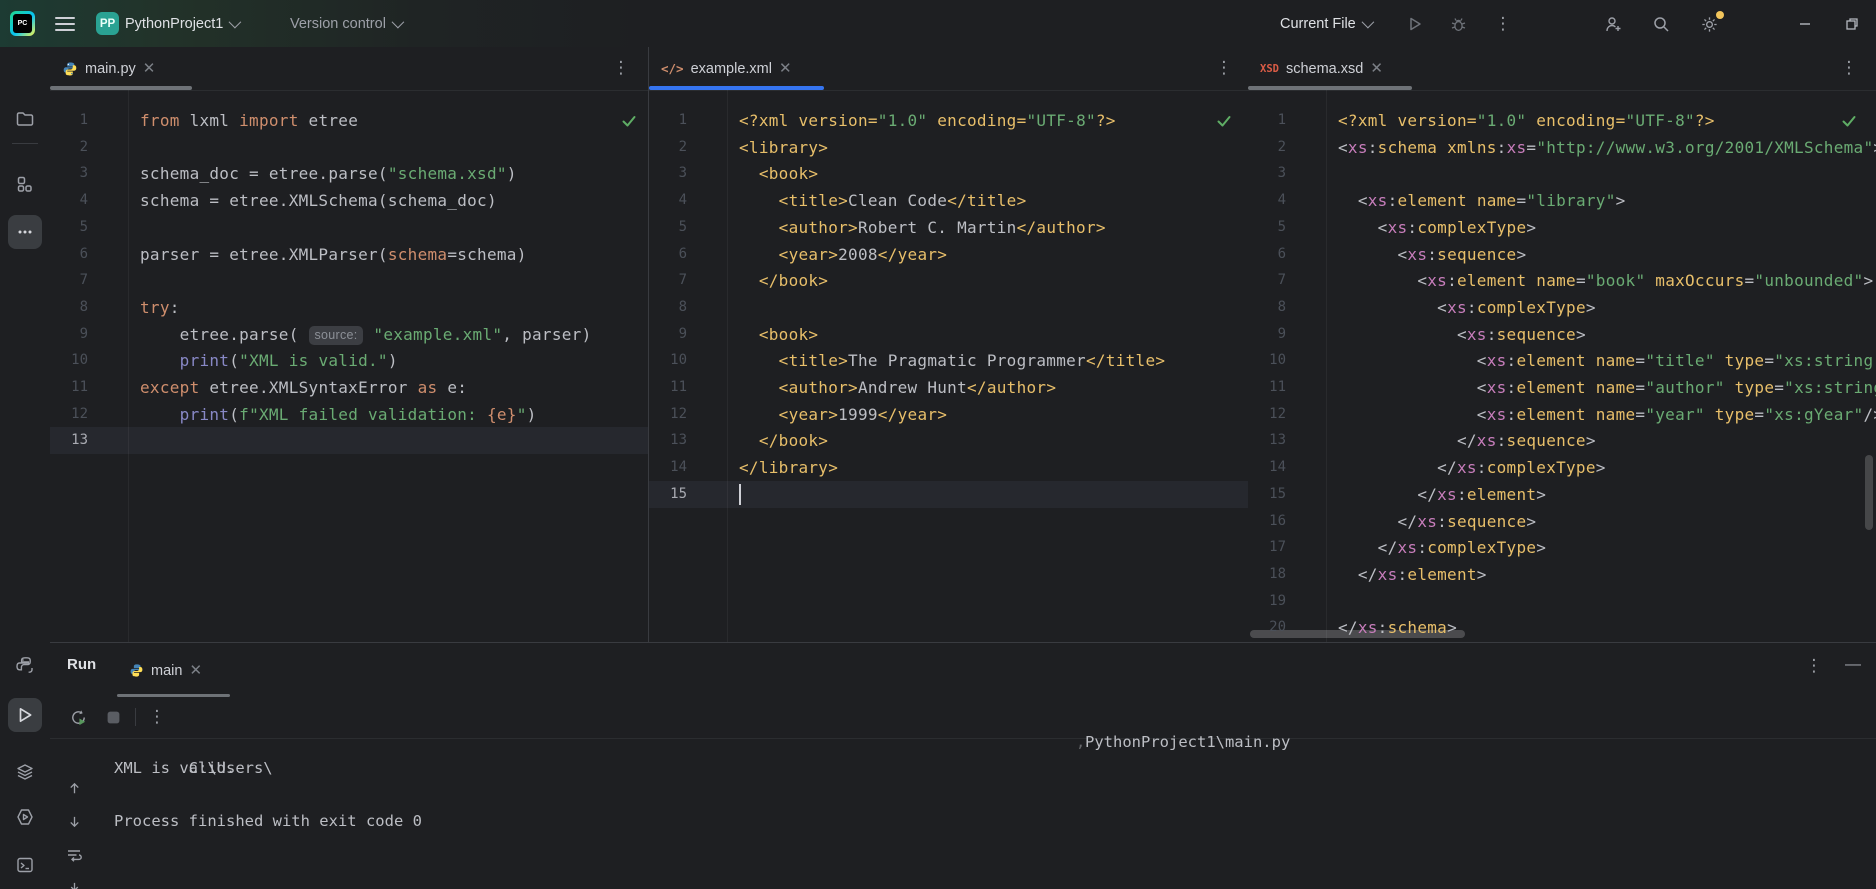 This screenshot has height=889, width=1876. Describe the element at coordinates (25, 232) in the screenshot. I see `more-tool-windows-icon` at that location.